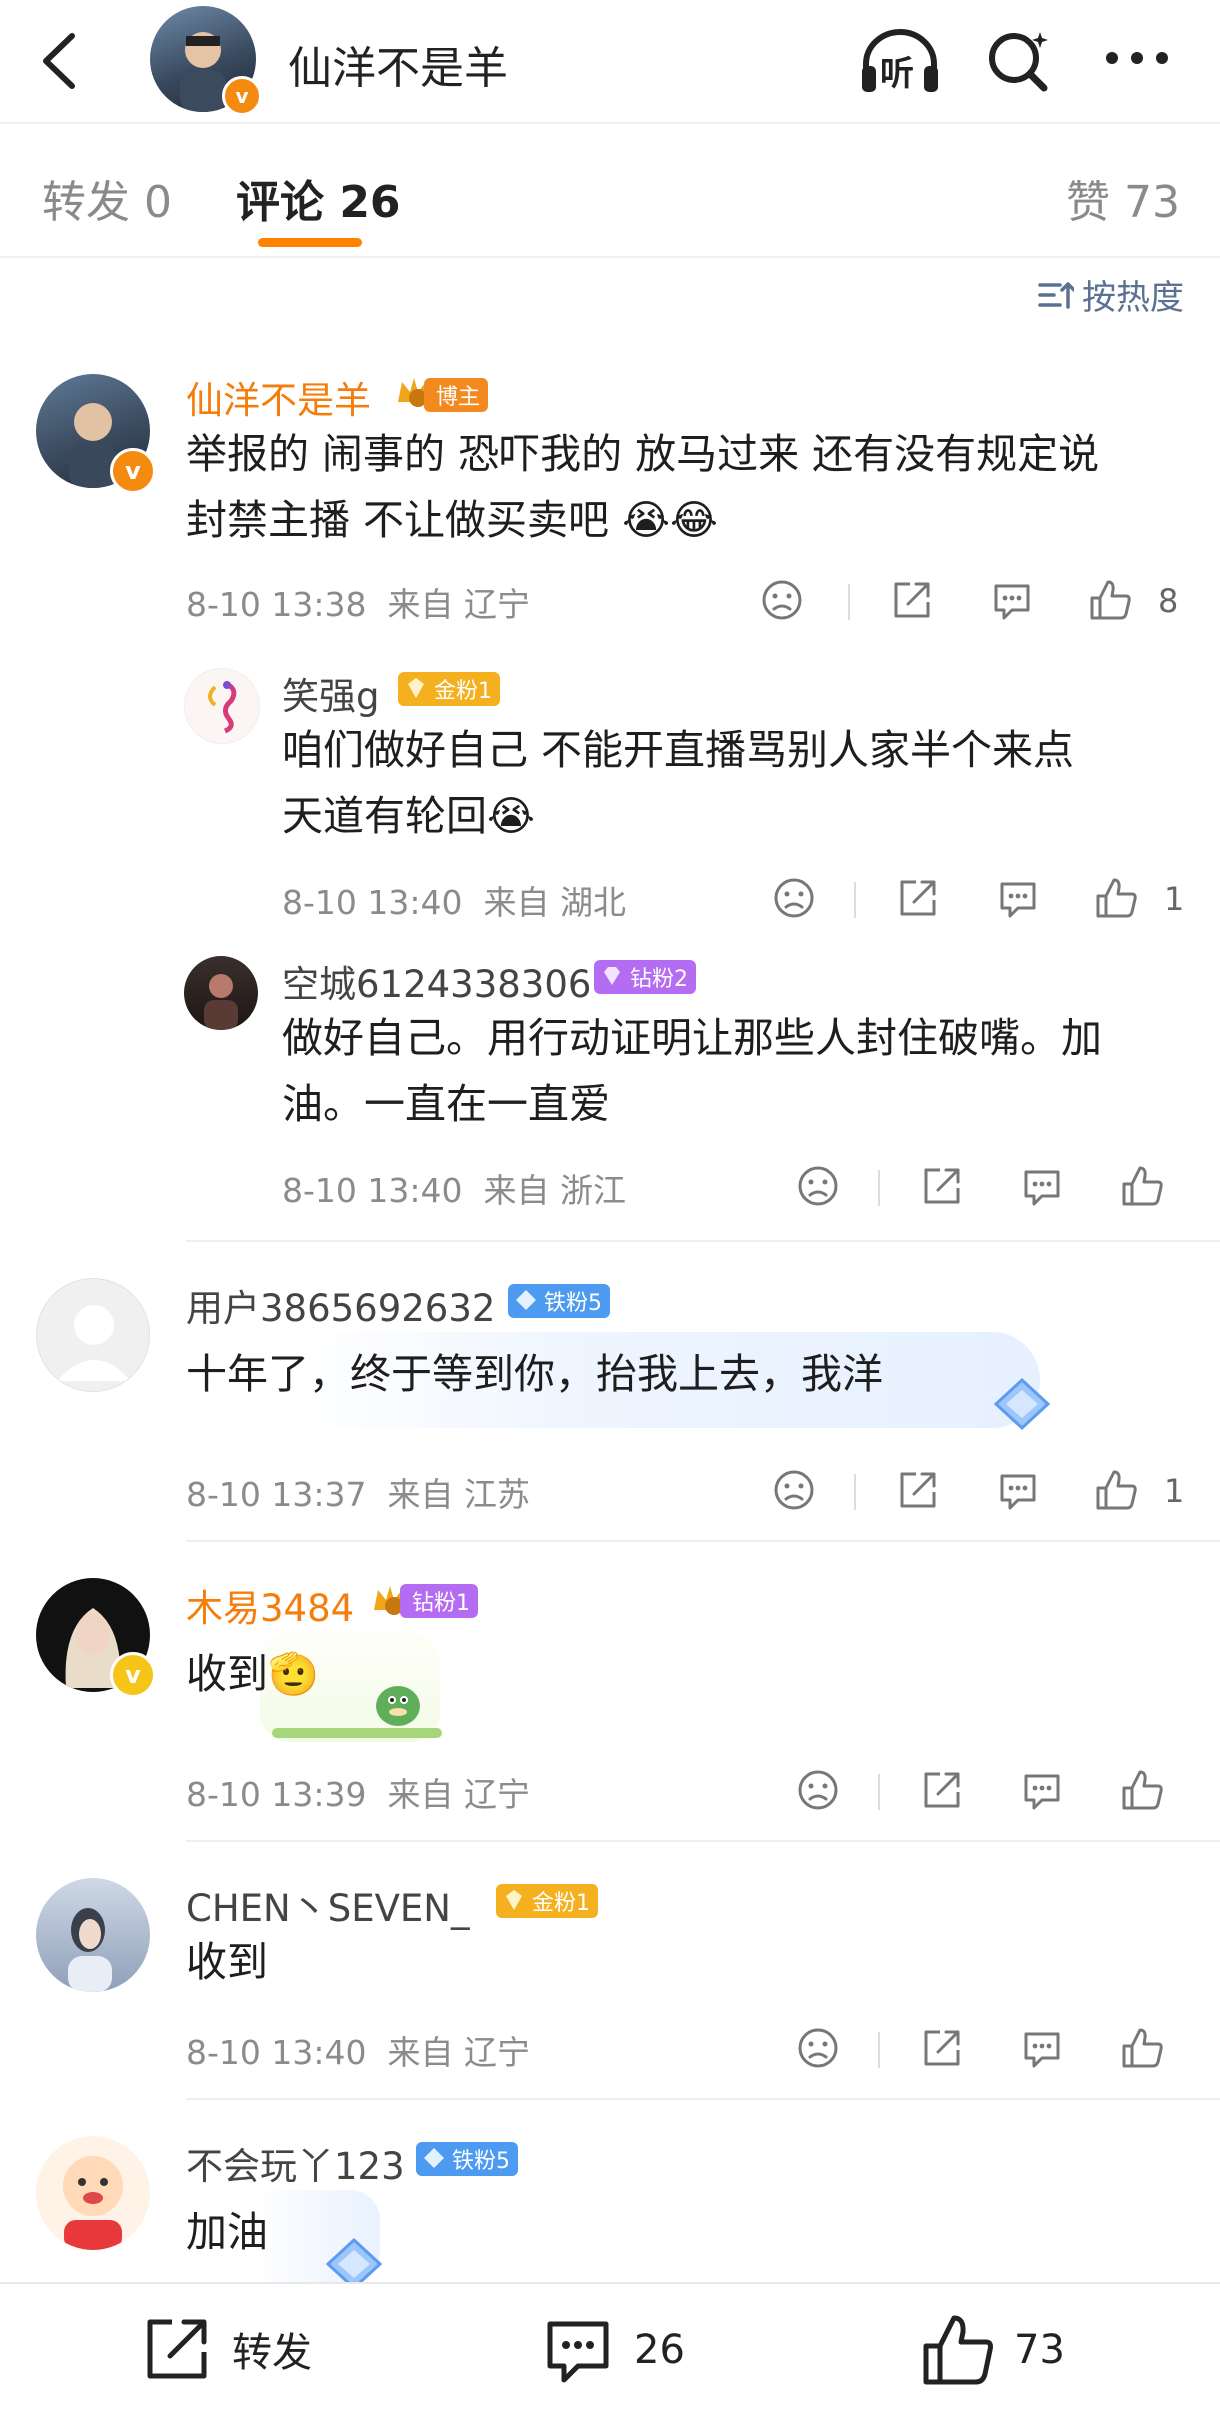 This screenshot has width=1220, height=2412. What do you see at coordinates (1039, 2350) in the screenshot?
I see `bottom-like-count: 73` at bounding box center [1039, 2350].